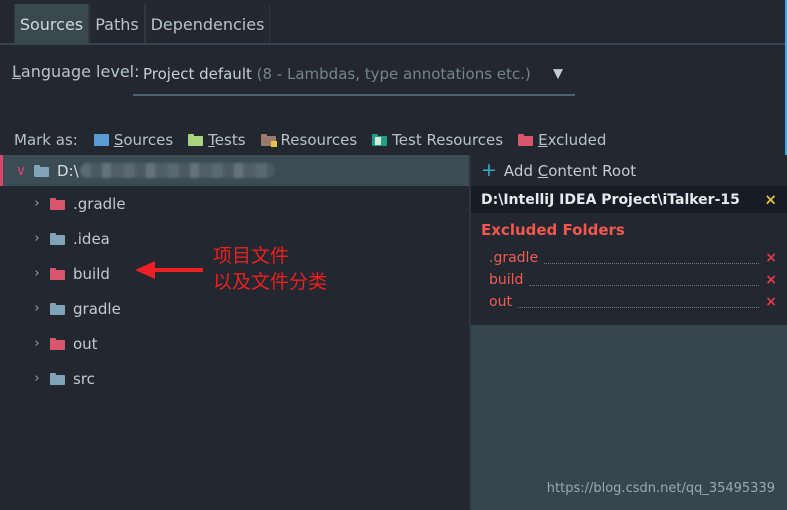 This screenshot has height=510, width=787. I want to click on language-level-label: Language level:, so click(76, 71).